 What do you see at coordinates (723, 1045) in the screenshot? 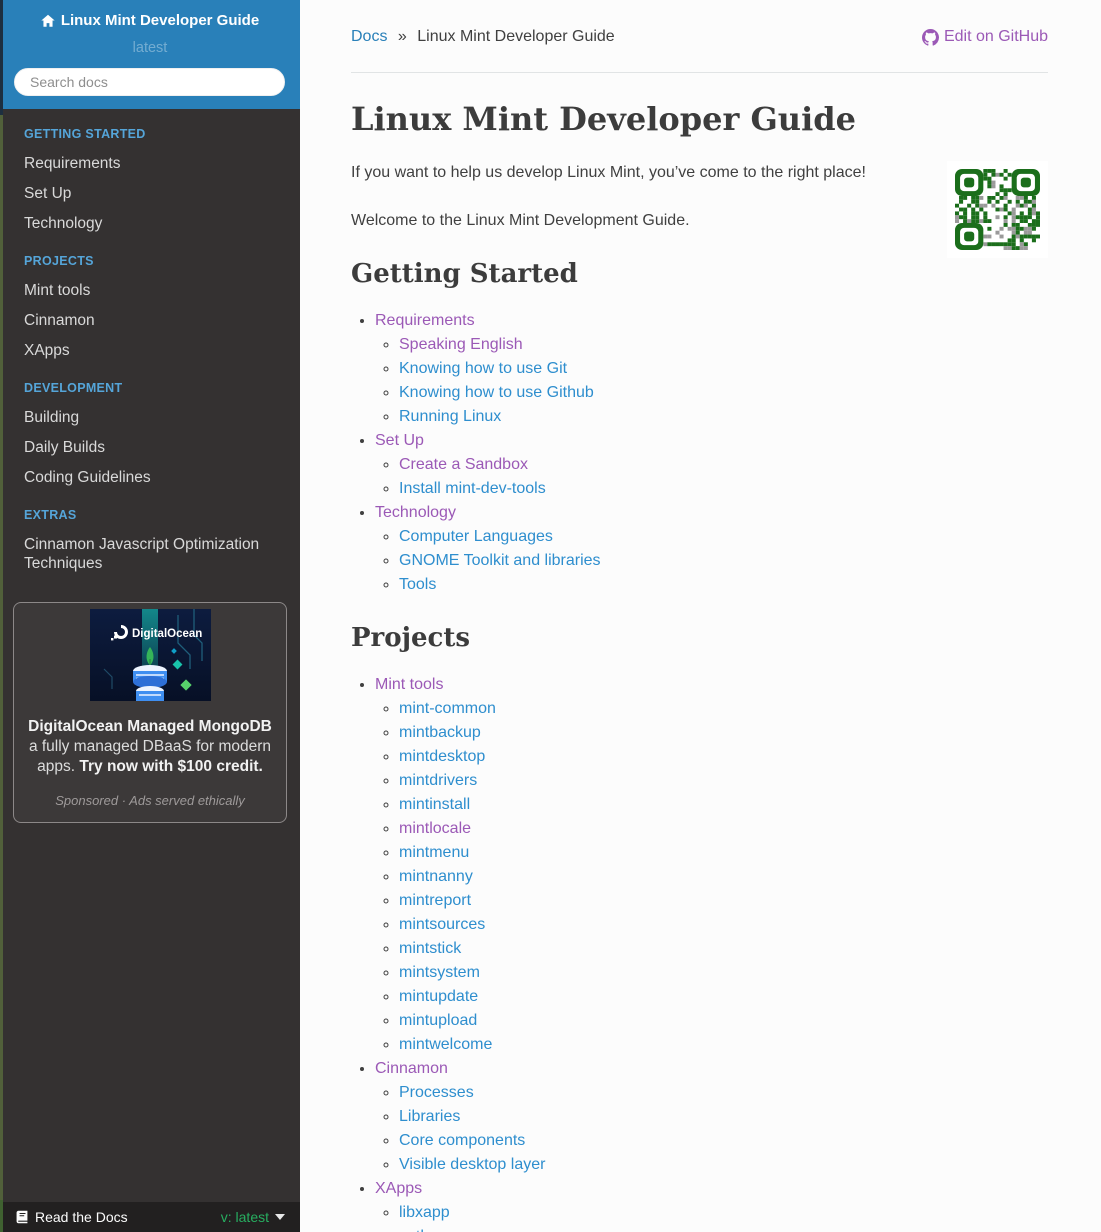
I see `list-item: mintwelcome` at bounding box center [723, 1045].